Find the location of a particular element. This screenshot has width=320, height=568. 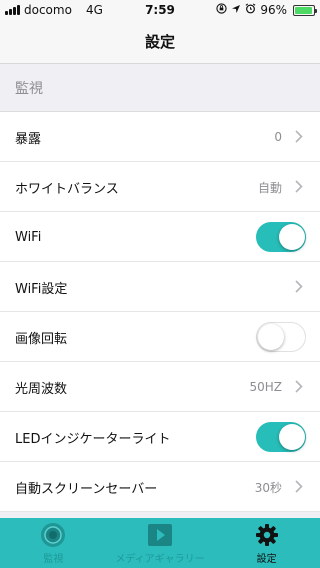

row-value: 0 is located at coordinates (278, 137).